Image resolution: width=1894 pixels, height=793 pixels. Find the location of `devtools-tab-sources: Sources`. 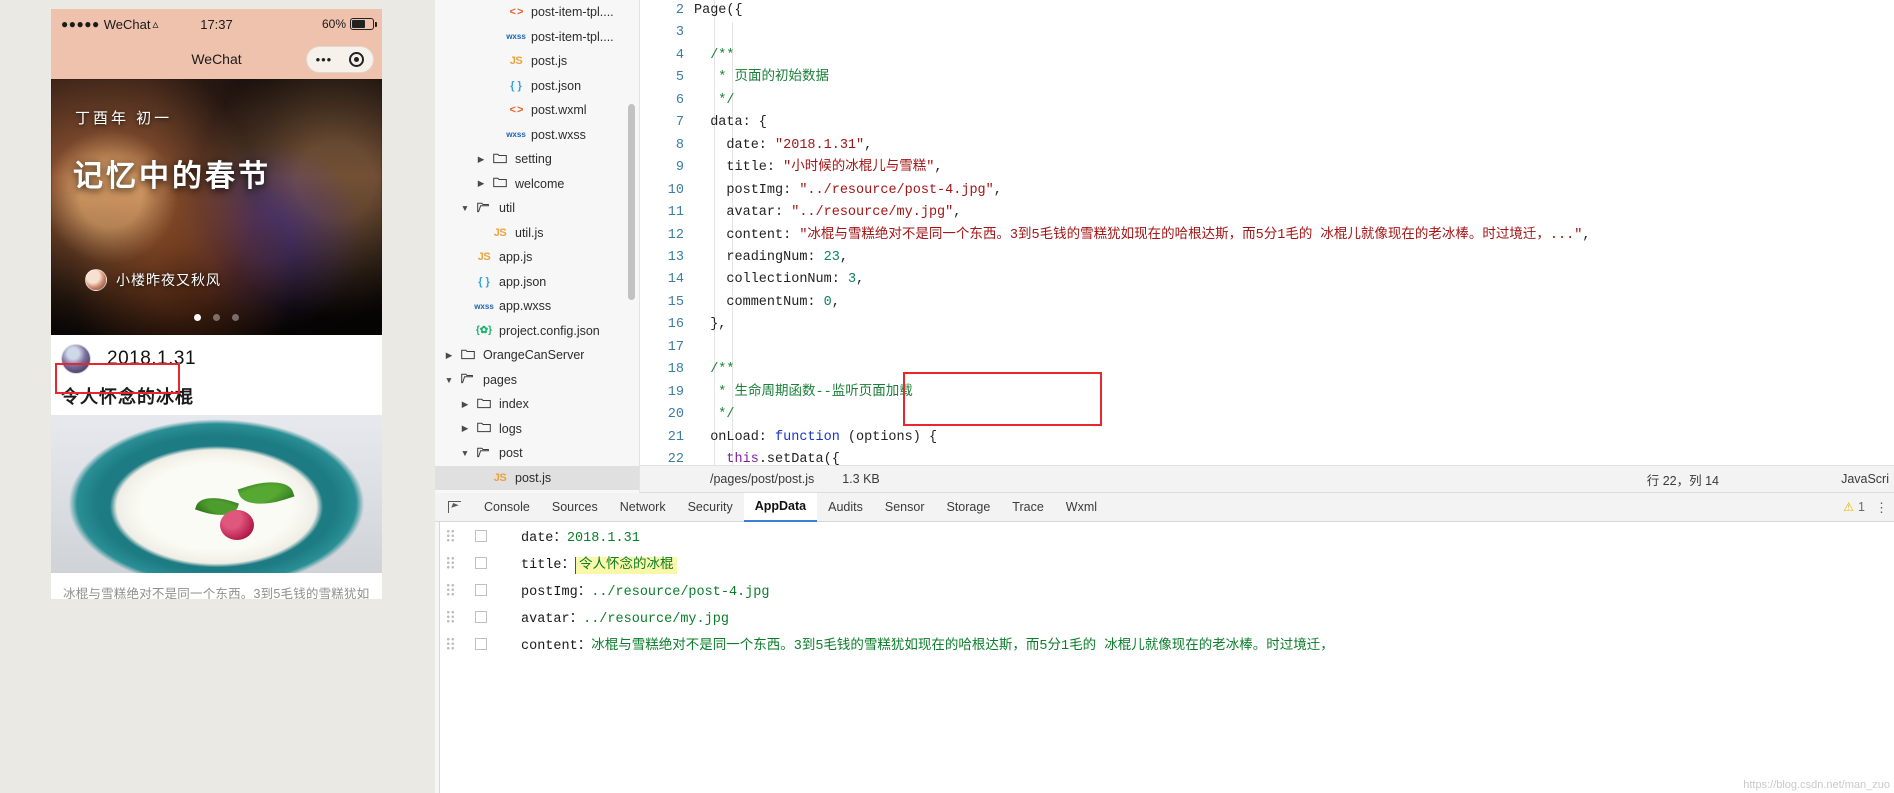

devtools-tab-sources: Sources is located at coordinates (575, 507).